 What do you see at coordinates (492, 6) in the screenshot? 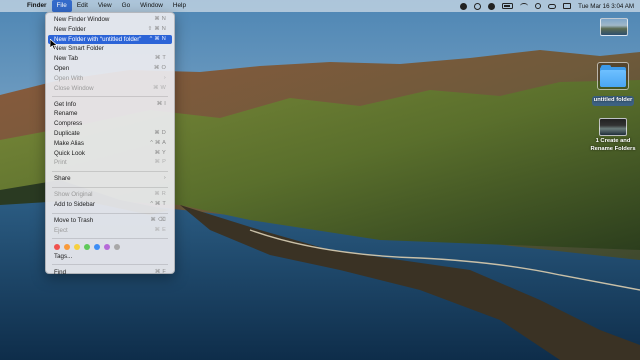
I see `accessibility-icon` at bounding box center [492, 6].